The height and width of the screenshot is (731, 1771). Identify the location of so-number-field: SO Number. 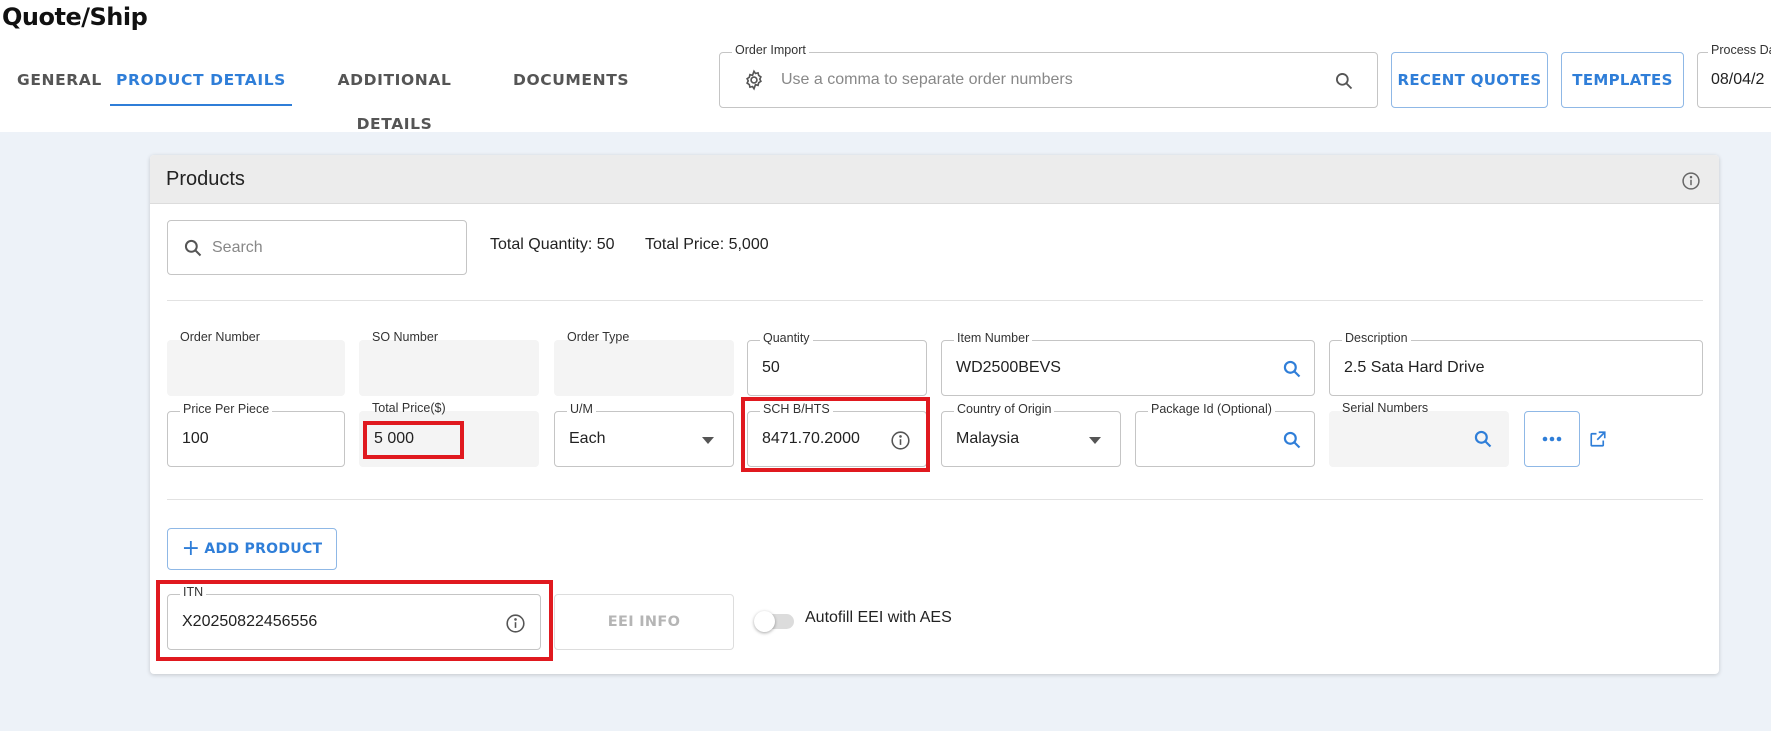
(449, 363).